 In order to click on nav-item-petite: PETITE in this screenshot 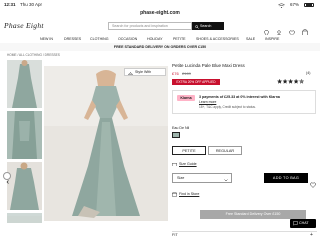, I will do `click(179, 39)`.